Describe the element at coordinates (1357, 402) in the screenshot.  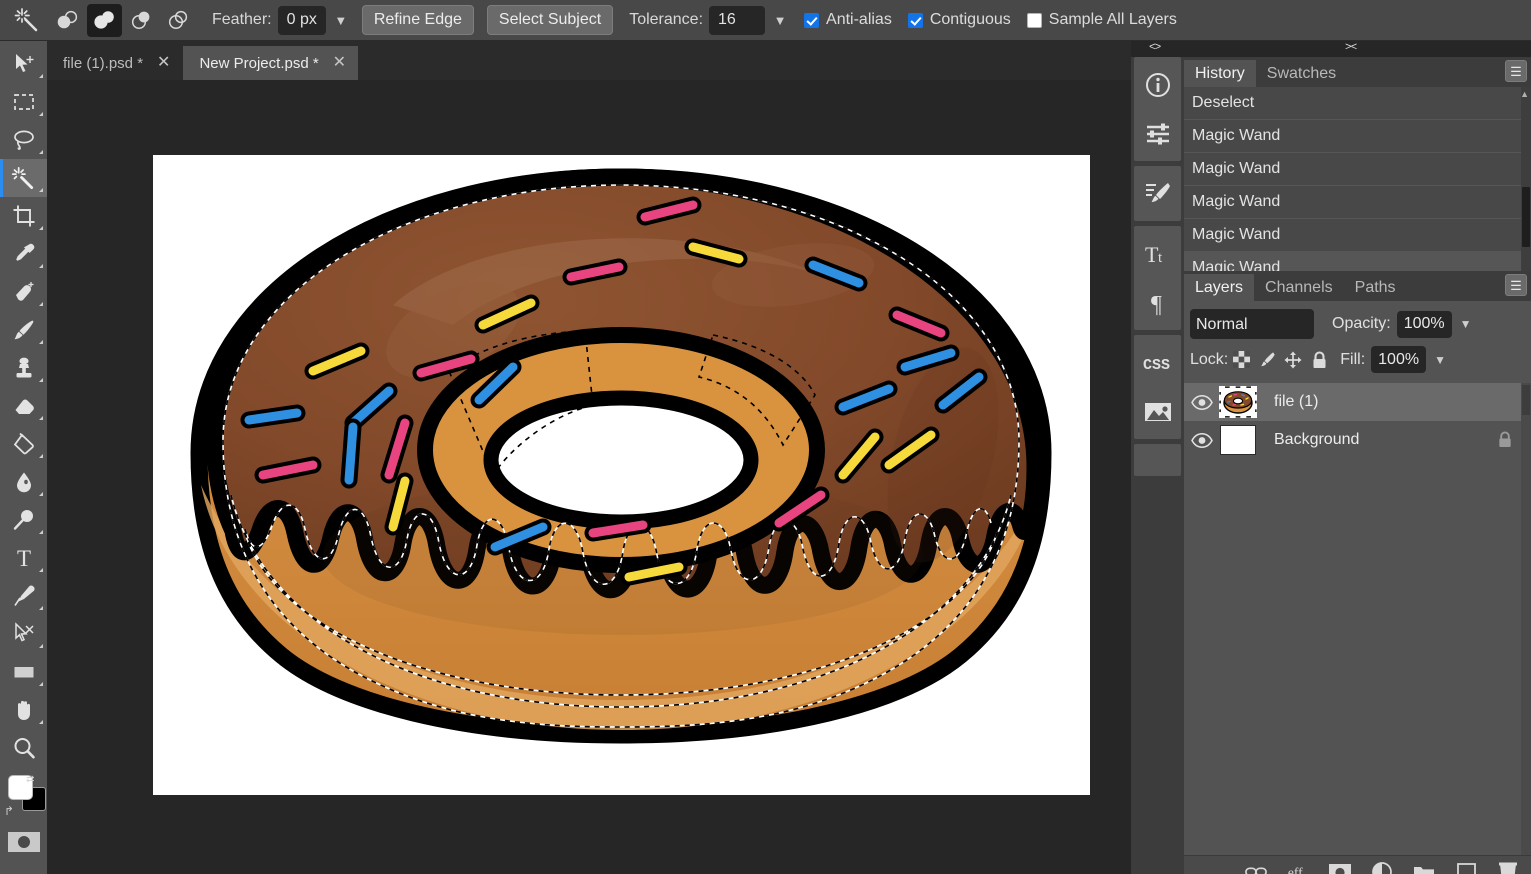
I see `layer-row: file (1)` at that location.